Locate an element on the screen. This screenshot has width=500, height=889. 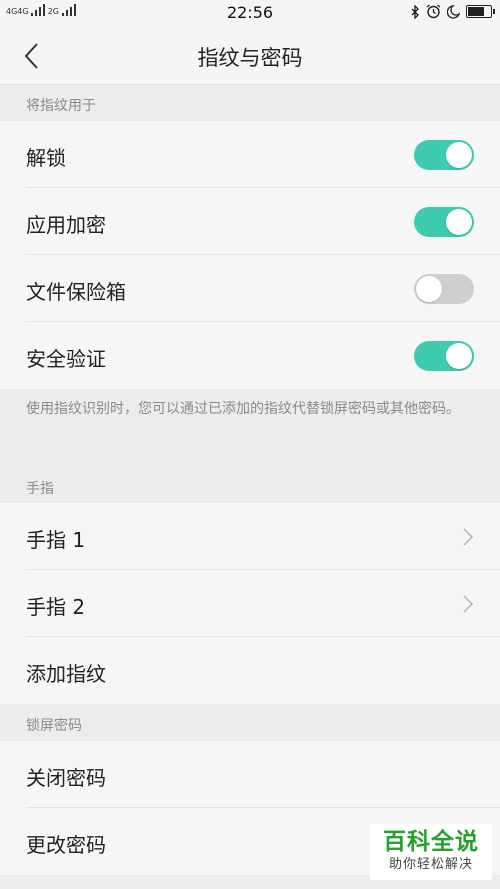
alarm-icon is located at coordinates (433, 11).